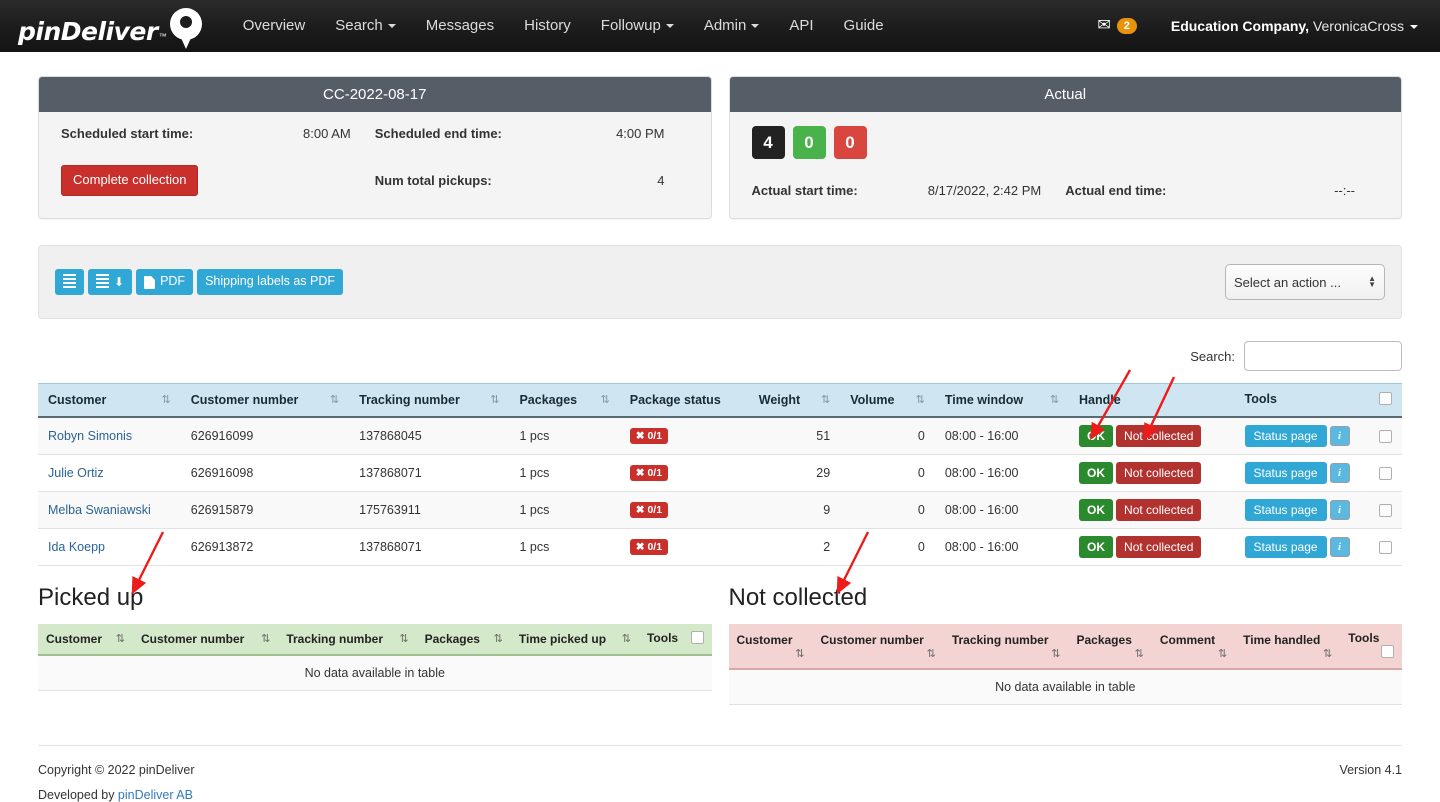 The height and width of the screenshot is (802, 1440). Describe the element at coordinates (90, 436) in the screenshot. I see `customer-link: Robyn Simonis` at that location.